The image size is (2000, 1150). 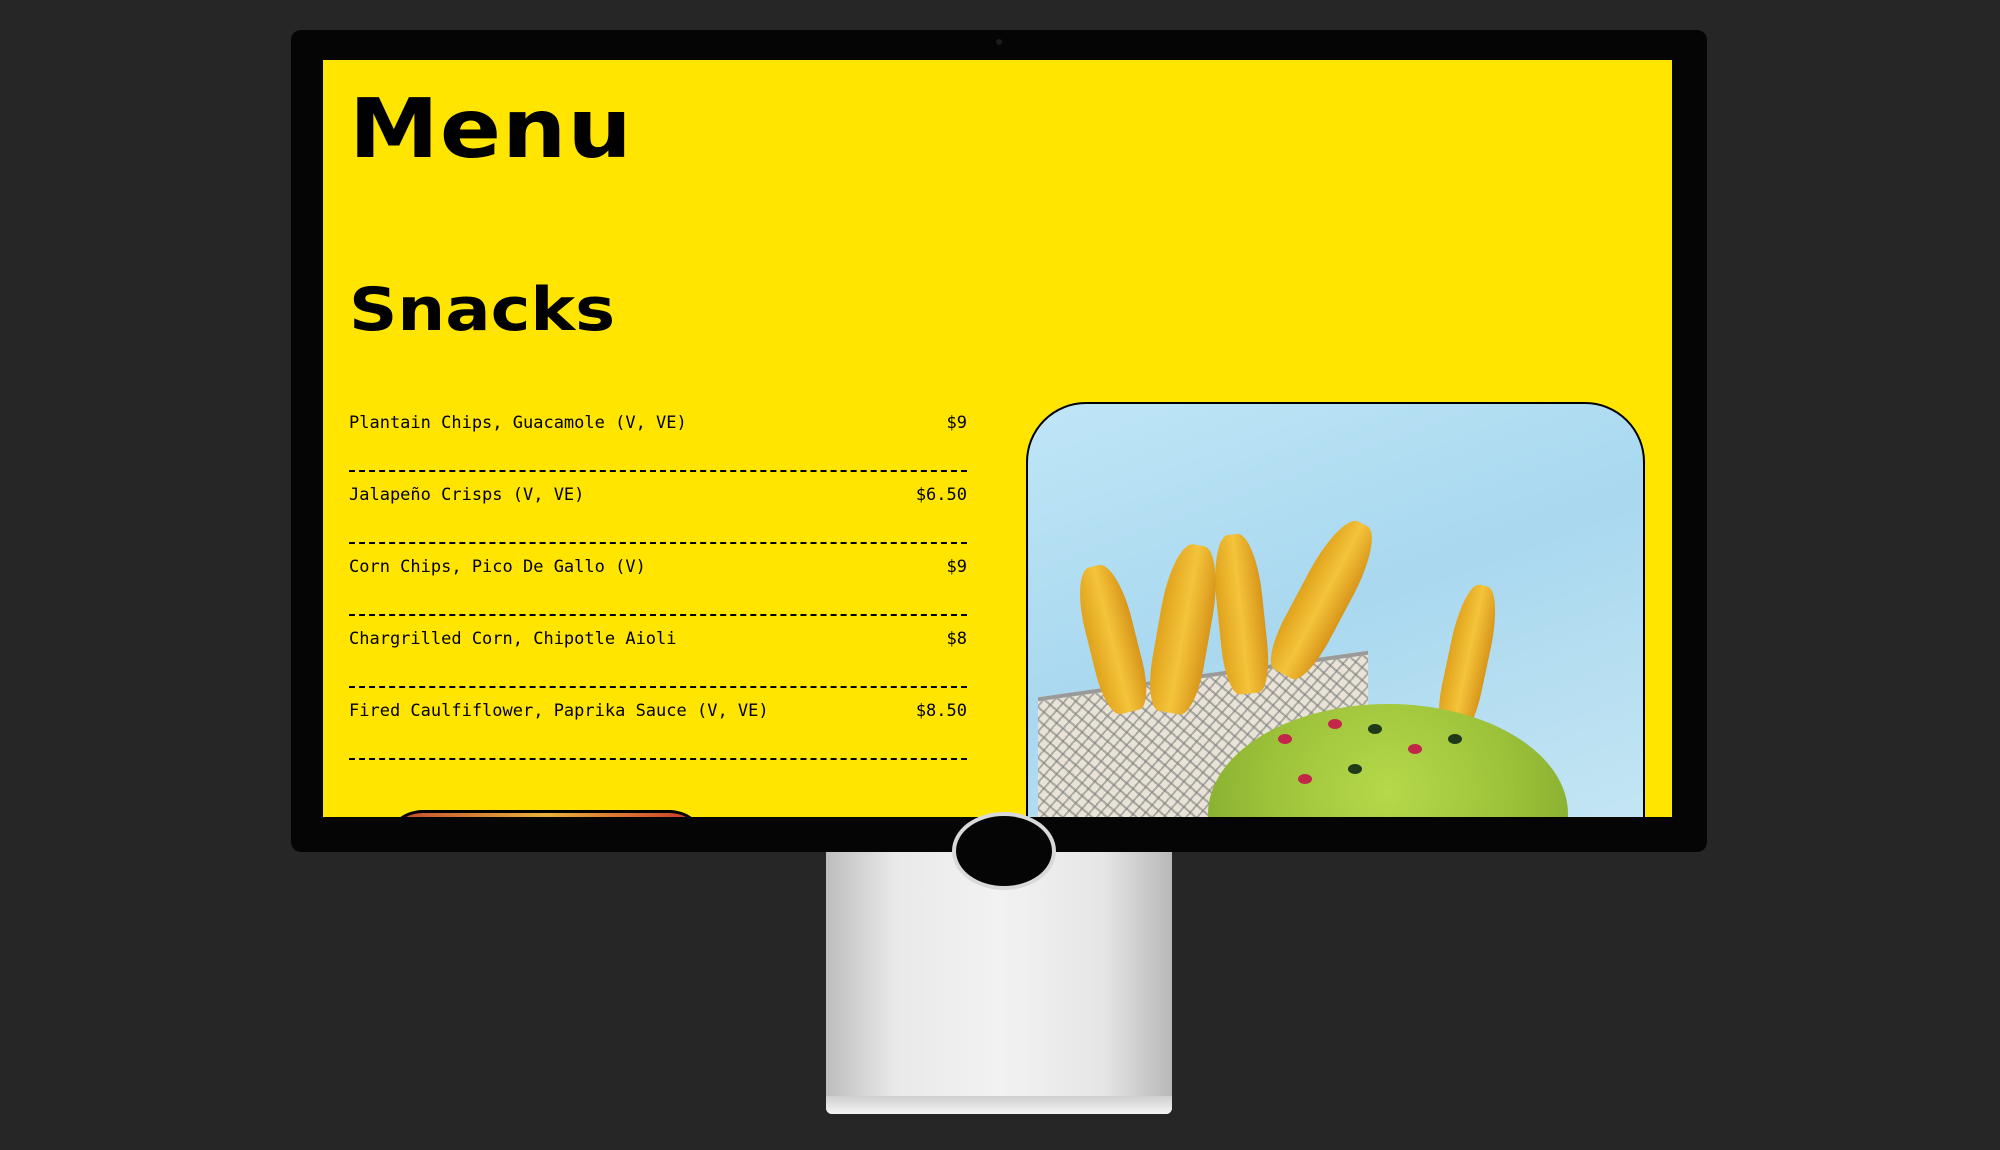 What do you see at coordinates (513, 639) in the screenshot?
I see `menu-item-name: Chargrilled Corn, Chipotle Aioli` at bounding box center [513, 639].